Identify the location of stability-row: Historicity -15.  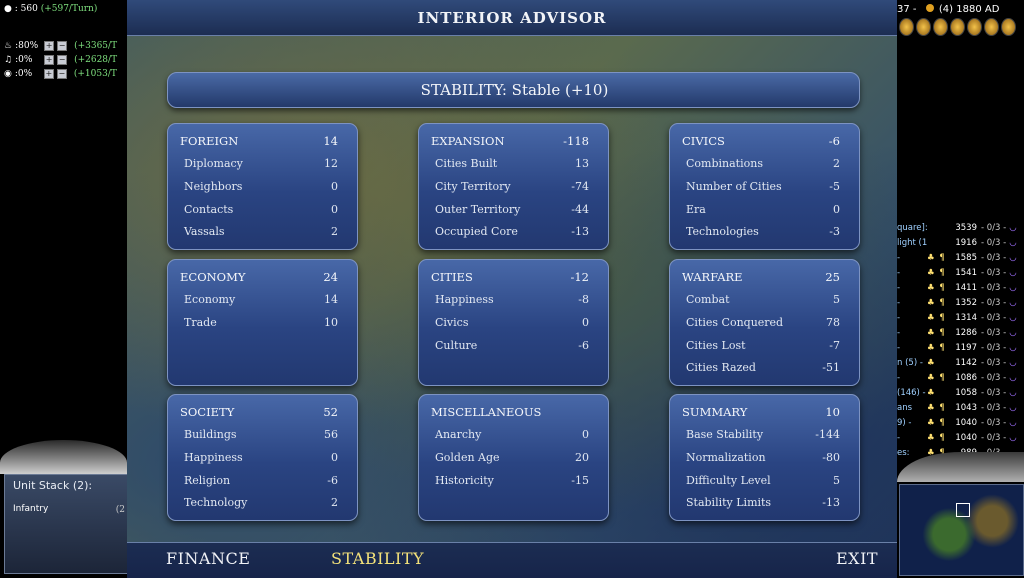
(512, 480).